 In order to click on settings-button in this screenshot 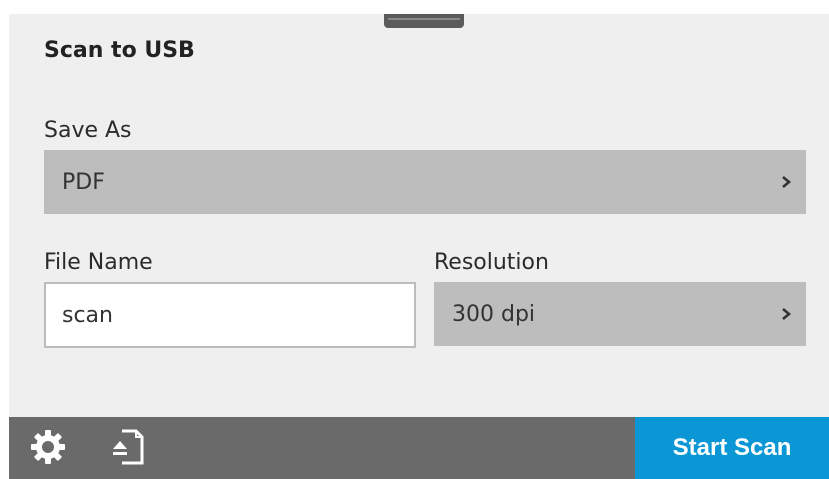, I will do `click(48, 447)`.